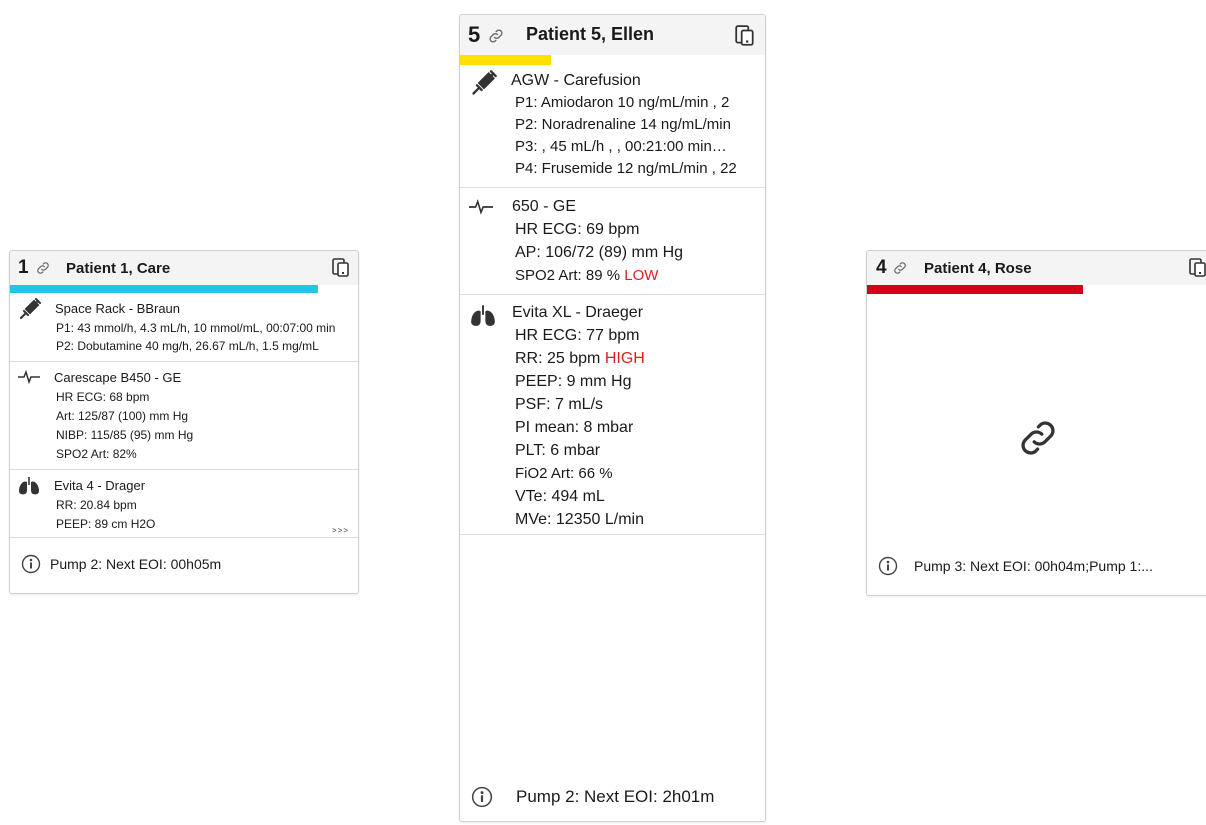 This screenshot has height=825, width=1206. I want to click on pump-line-1: P1: Amiodaron 10 ng/mL/min , 2, so click(622, 102).